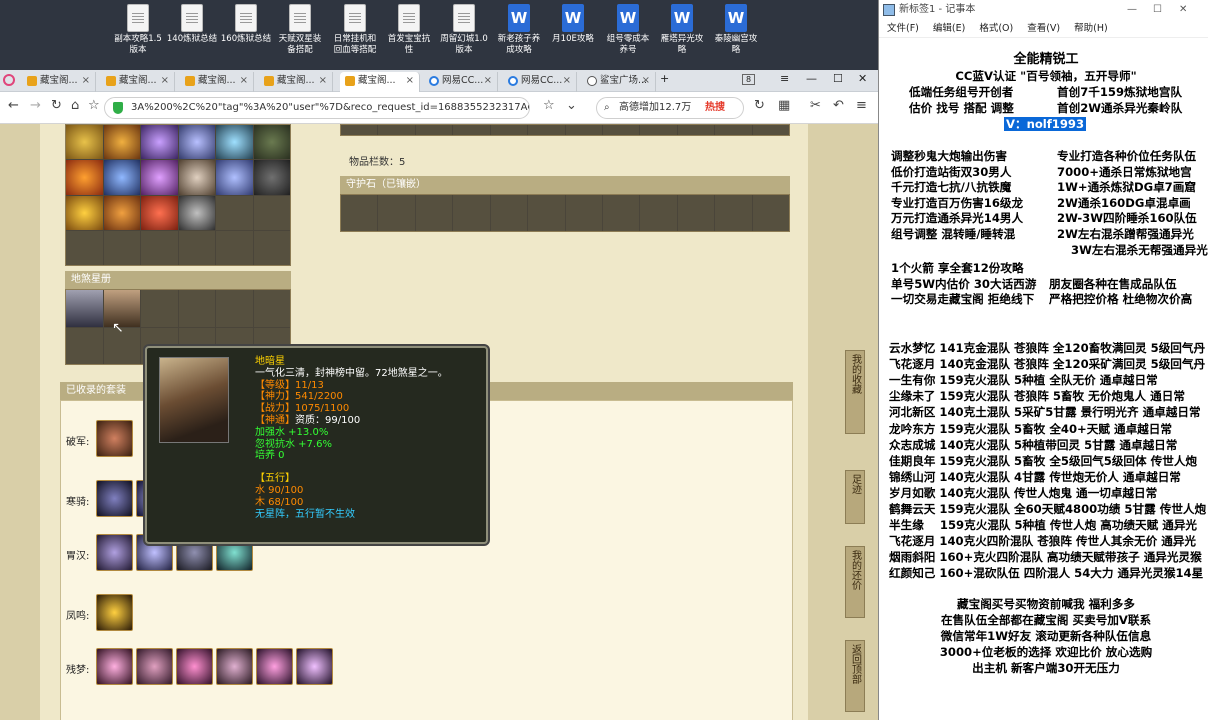  What do you see at coordinates (56, 105) in the screenshot?
I see `reload-icon: ↻` at bounding box center [56, 105].